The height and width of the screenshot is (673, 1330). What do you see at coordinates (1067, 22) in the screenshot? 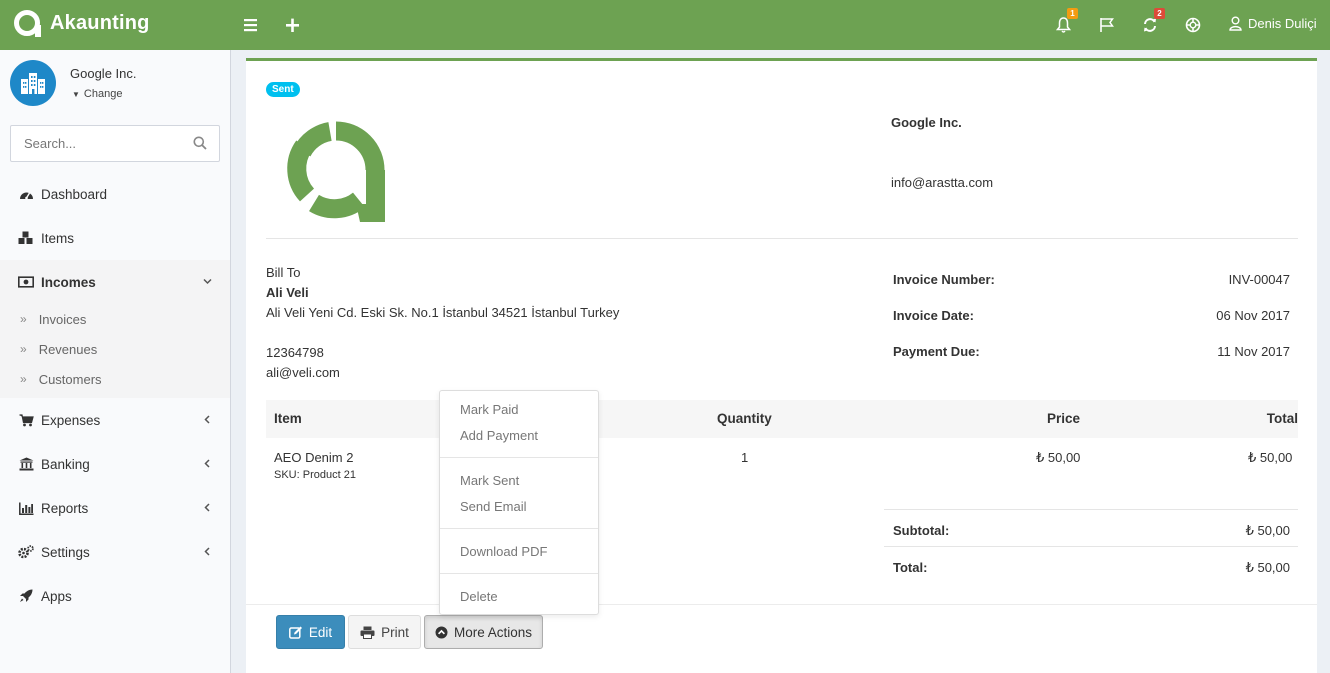
I see `notifications-bell-icon: 1` at bounding box center [1067, 22].